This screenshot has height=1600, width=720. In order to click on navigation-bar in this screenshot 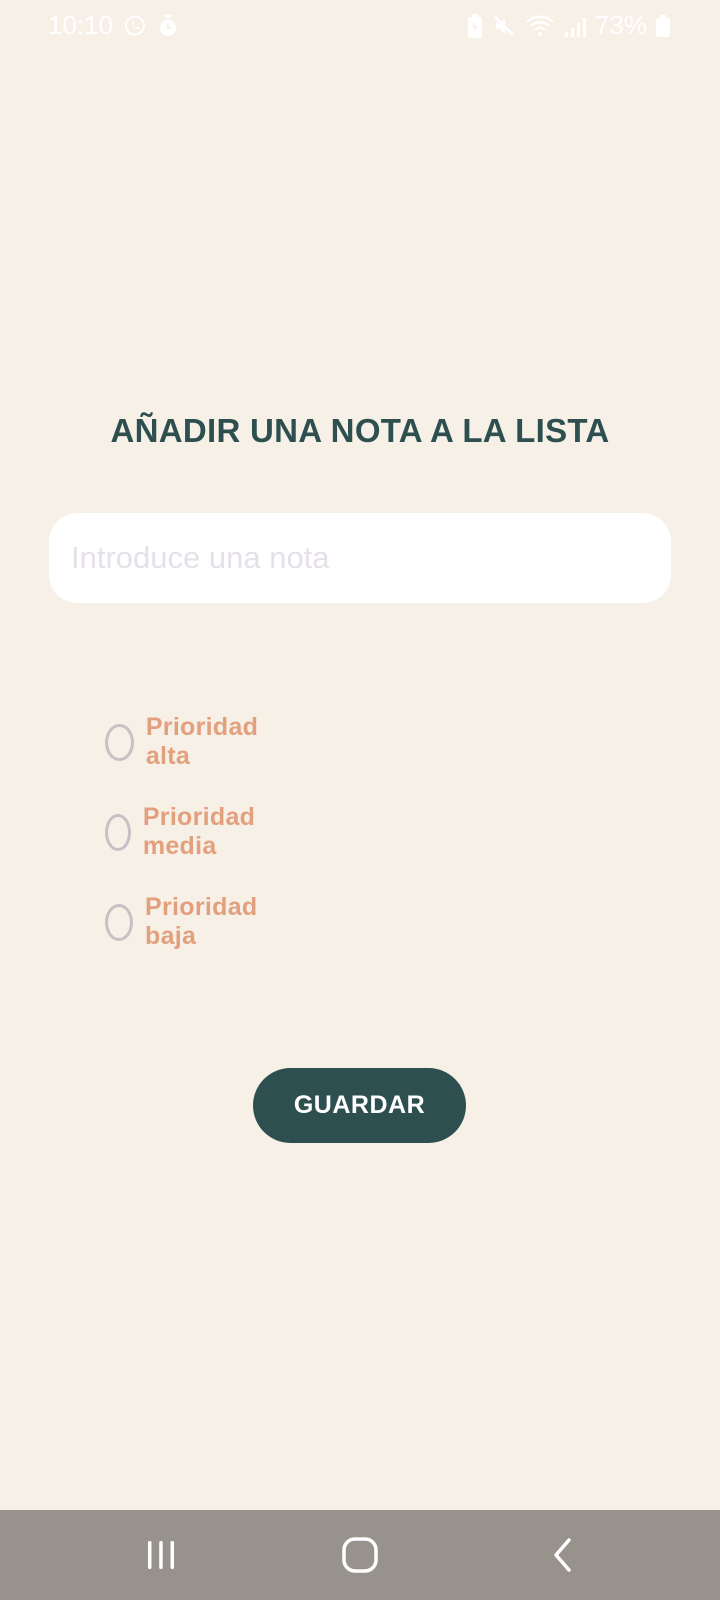, I will do `click(360, 1555)`.